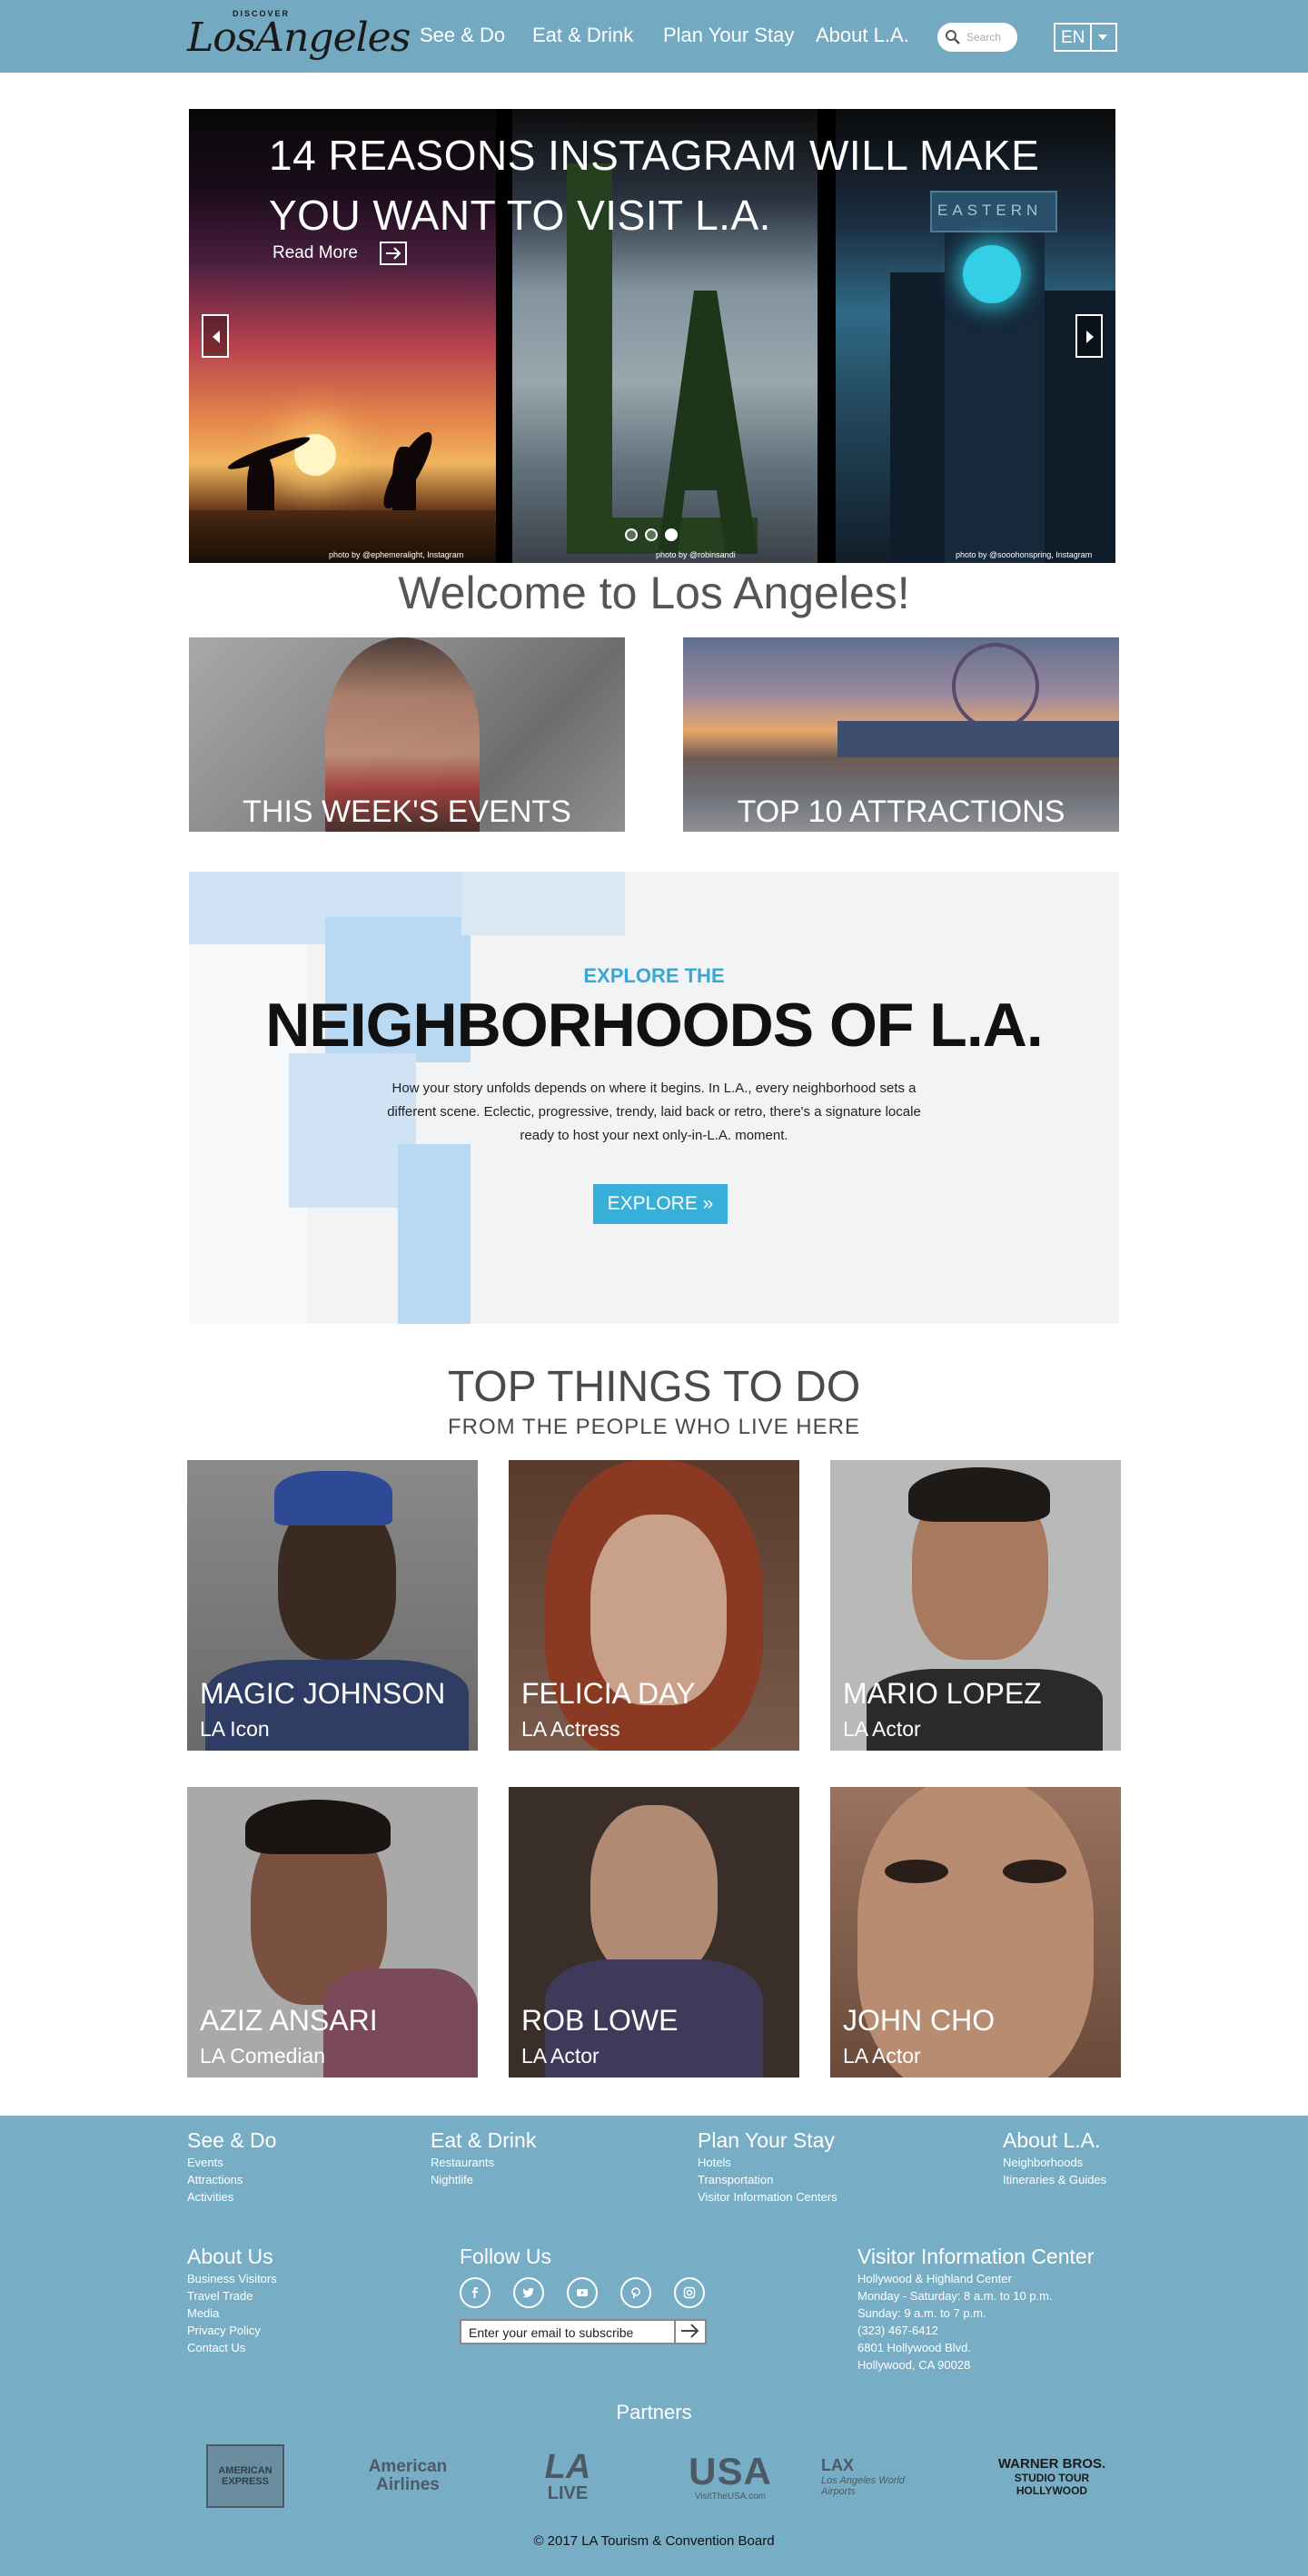 Image resolution: width=1308 pixels, height=2576 pixels. What do you see at coordinates (567, 2467) in the screenshot?
I see `partner-logo-text: LA` at bounding box center [567, 2467].